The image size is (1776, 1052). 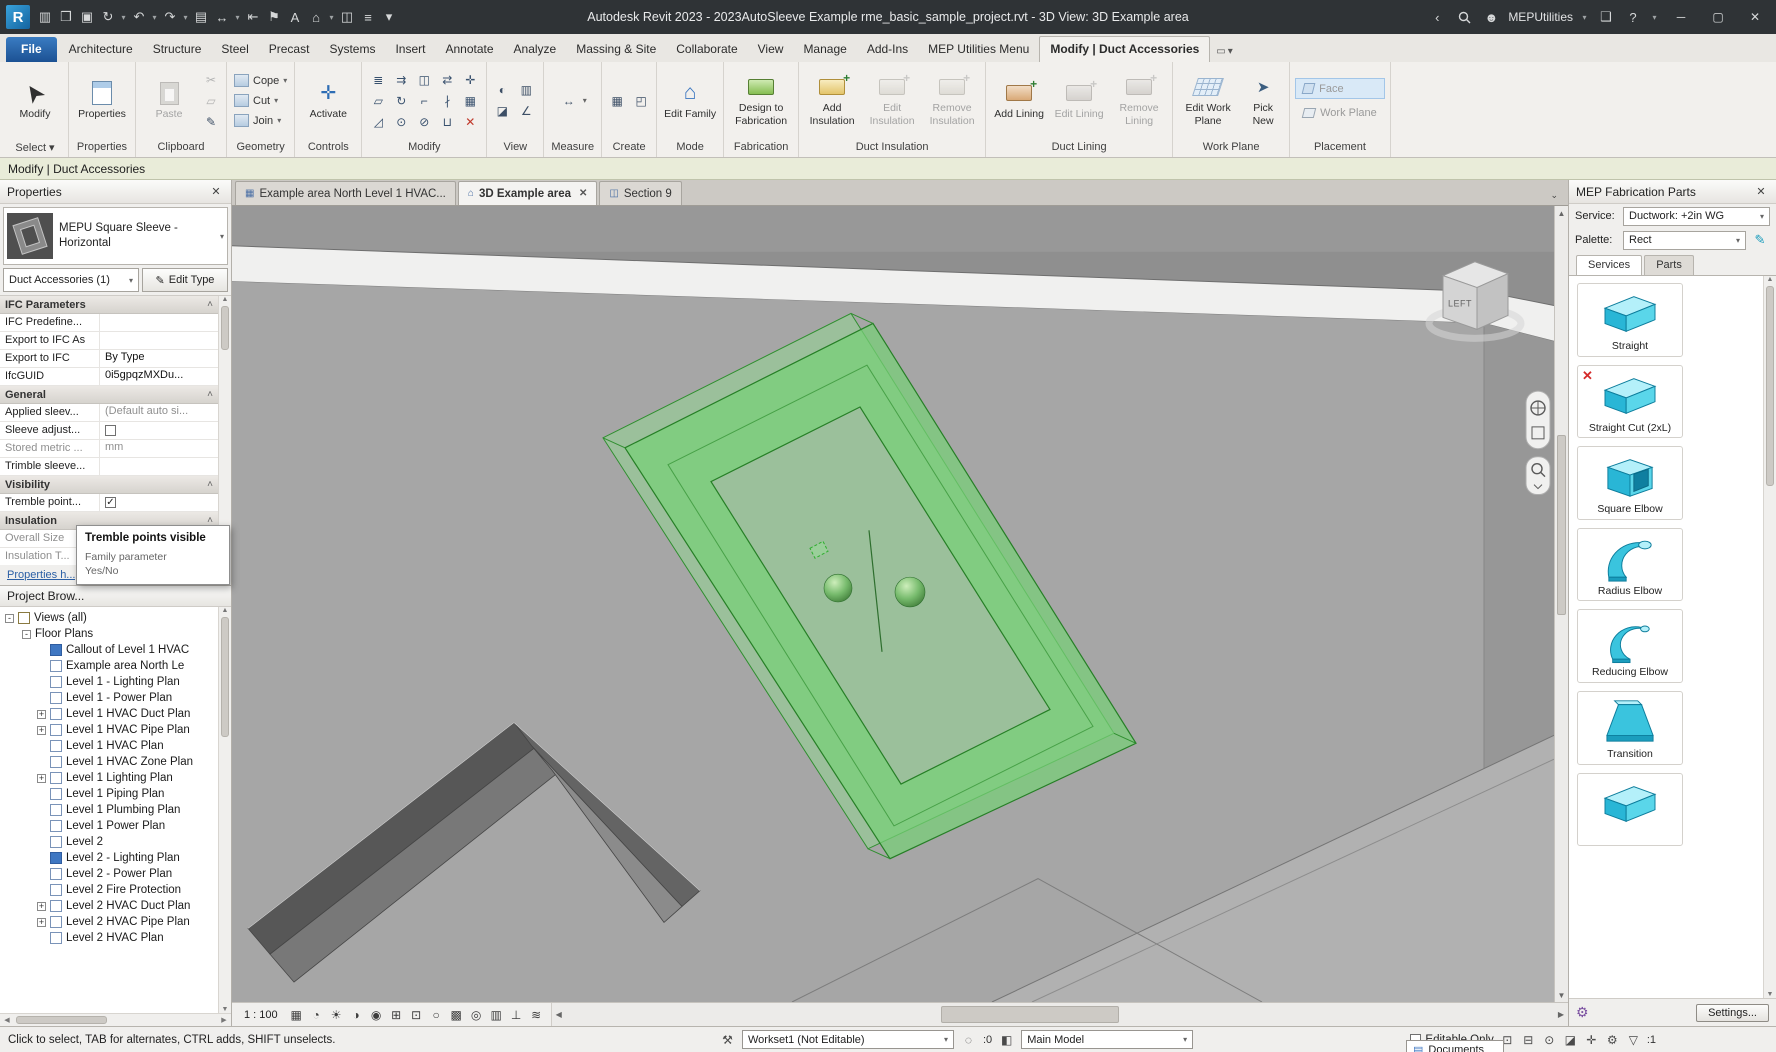 I want to click on minimize-button: ─, so click(x=1681, y=17).